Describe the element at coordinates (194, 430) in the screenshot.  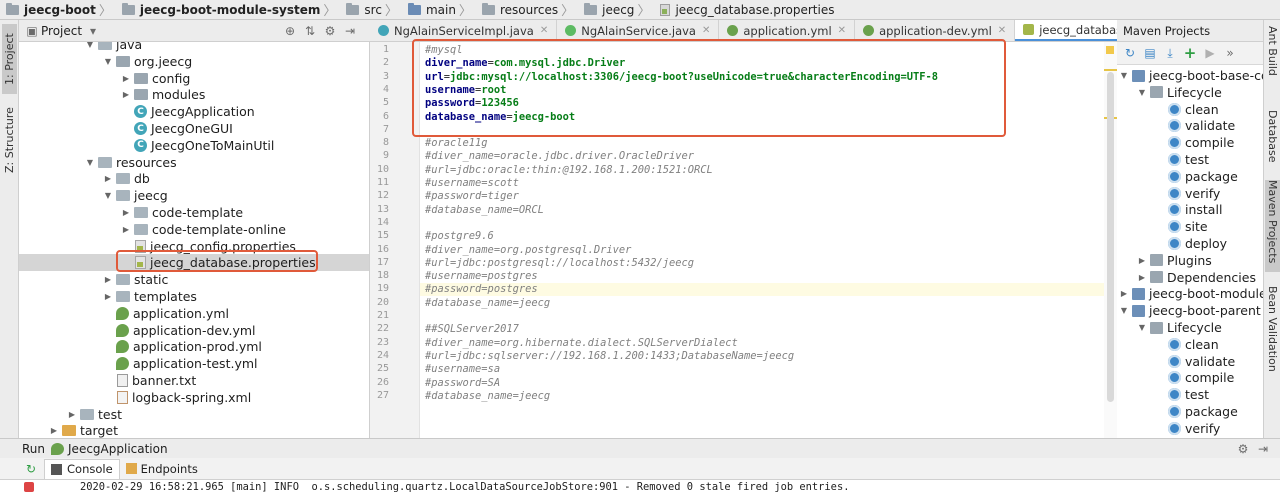
I see `tree-item: ▶ target` at that location.